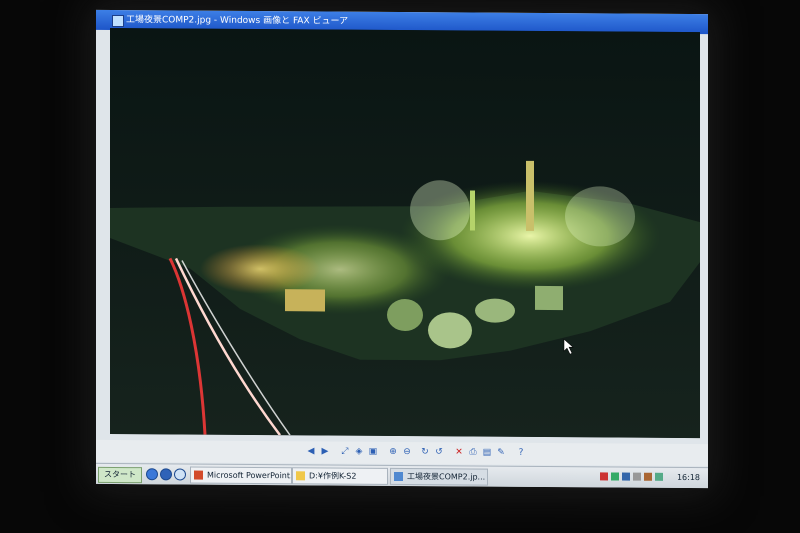 This screenshot has height=533, width=800. I want to click on best-fit-icon: ⤢, so click(345, 452).